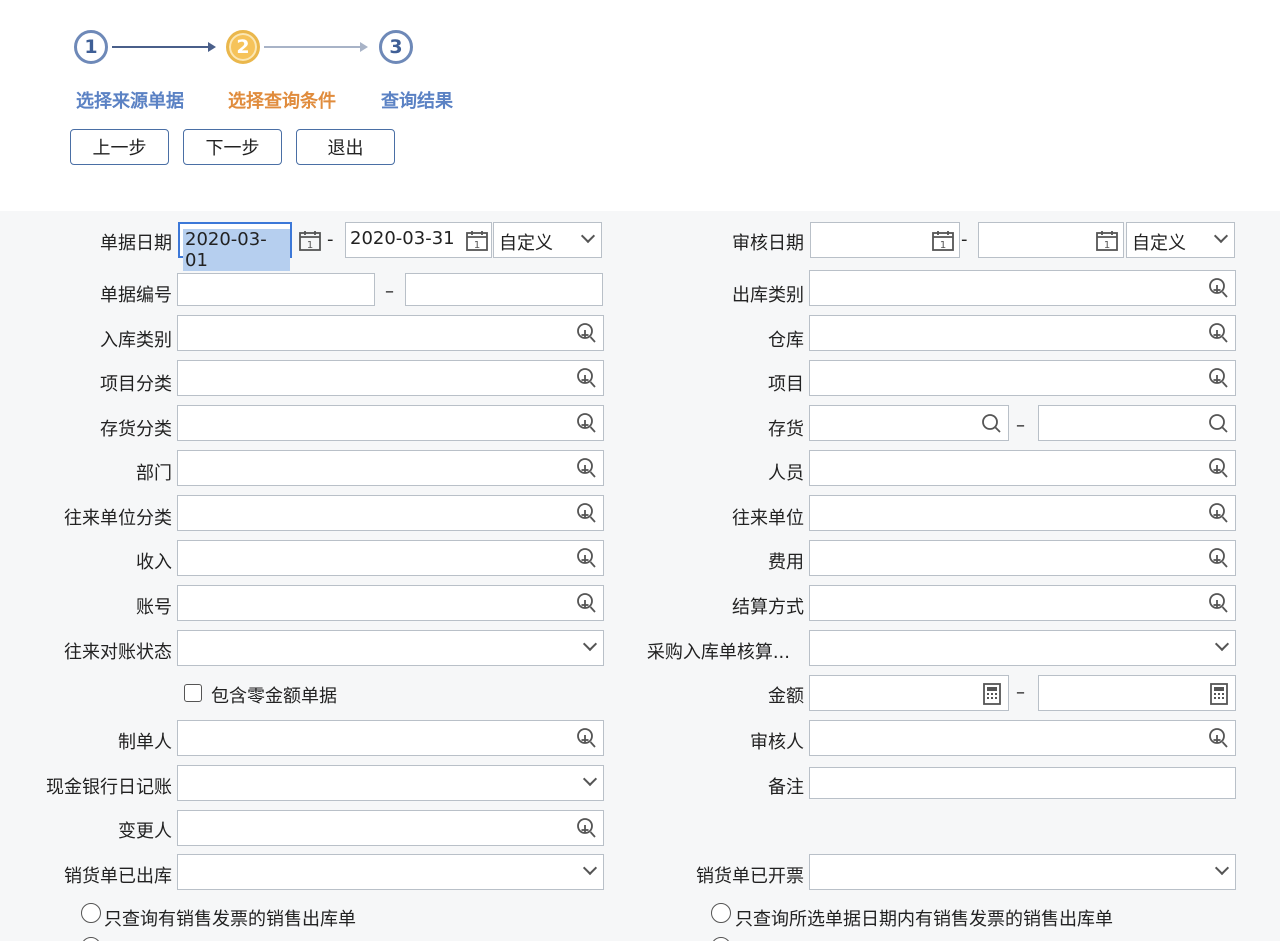 The image size is (1280, 941). I want to click on account-input, so click(390, 603).